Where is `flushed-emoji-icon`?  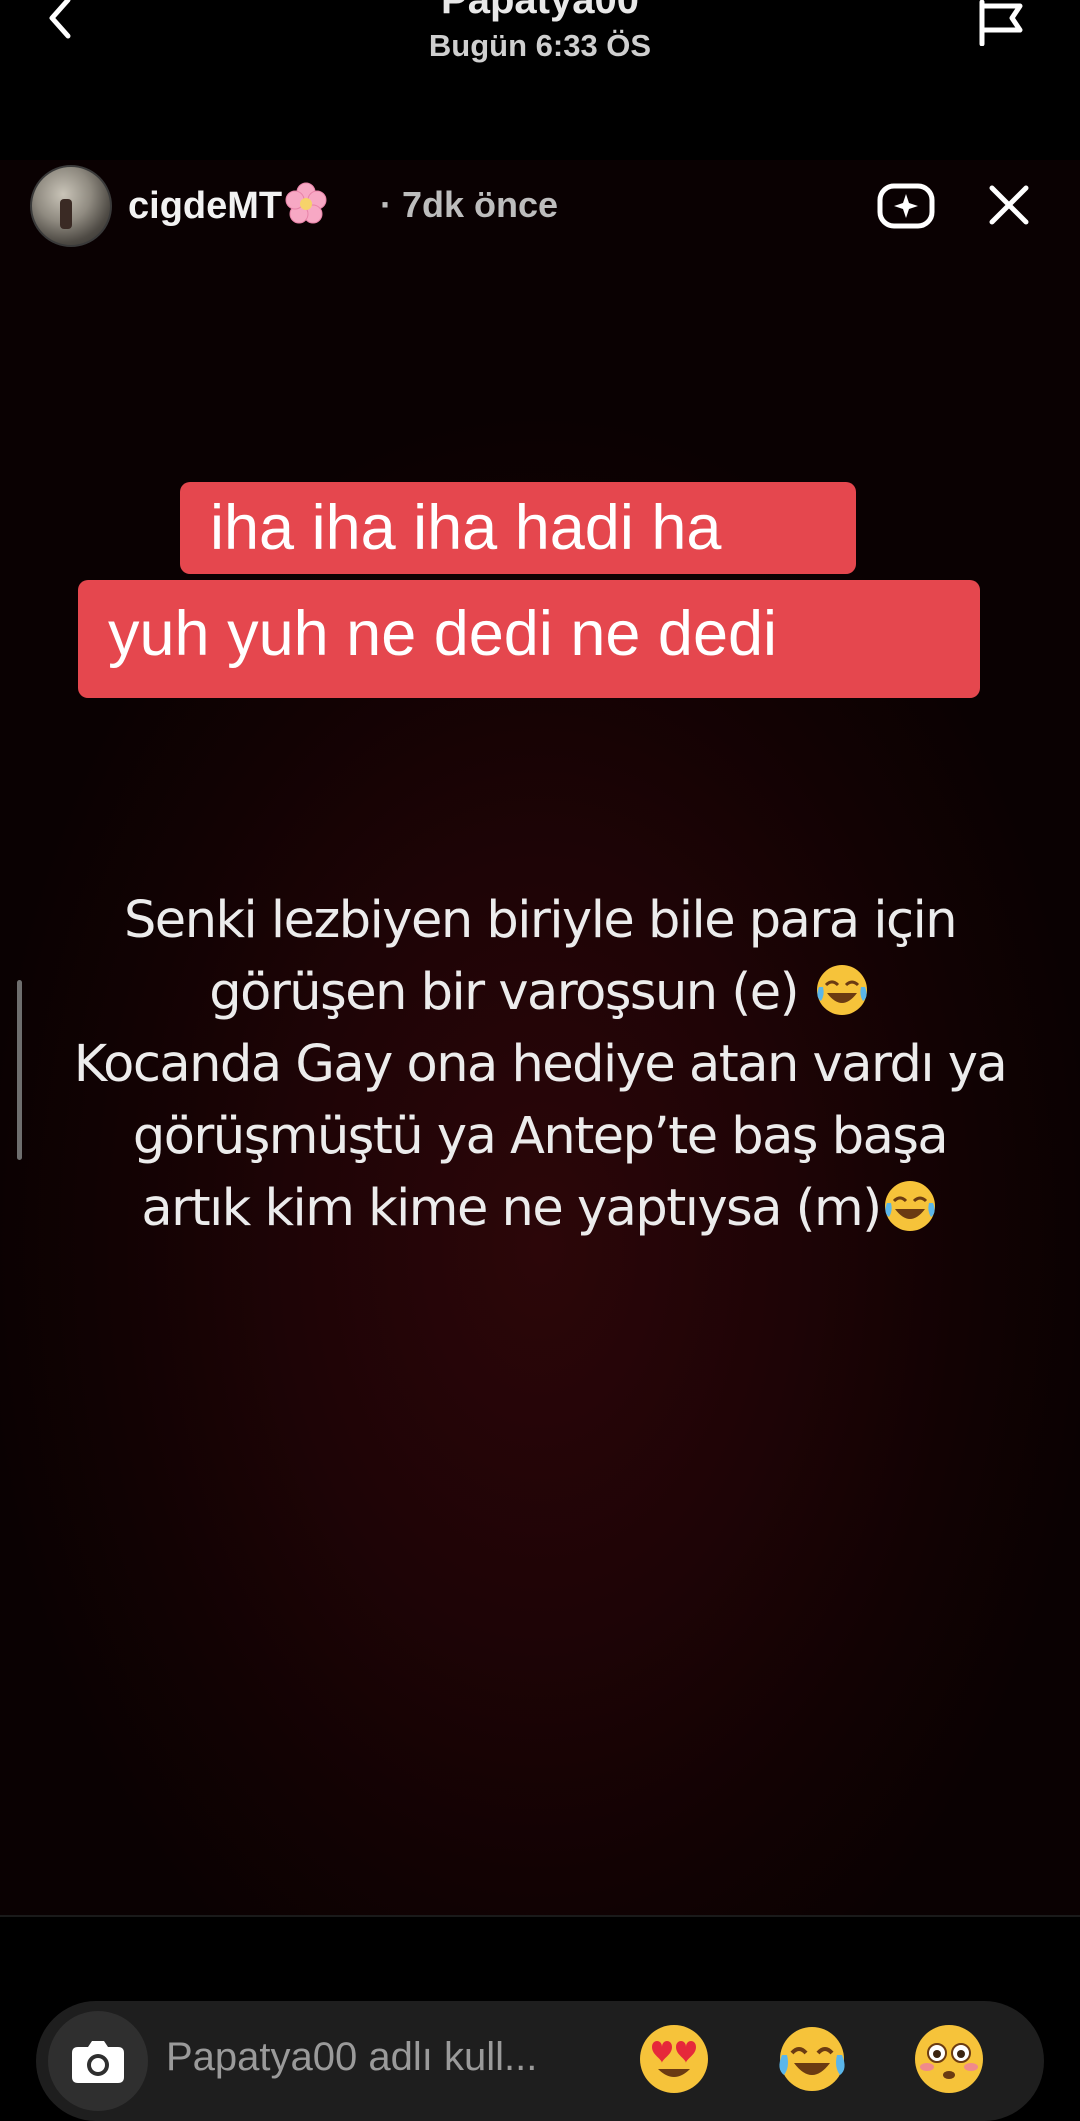 flushed-emoji-icon is located at coordinates (949, 2059).